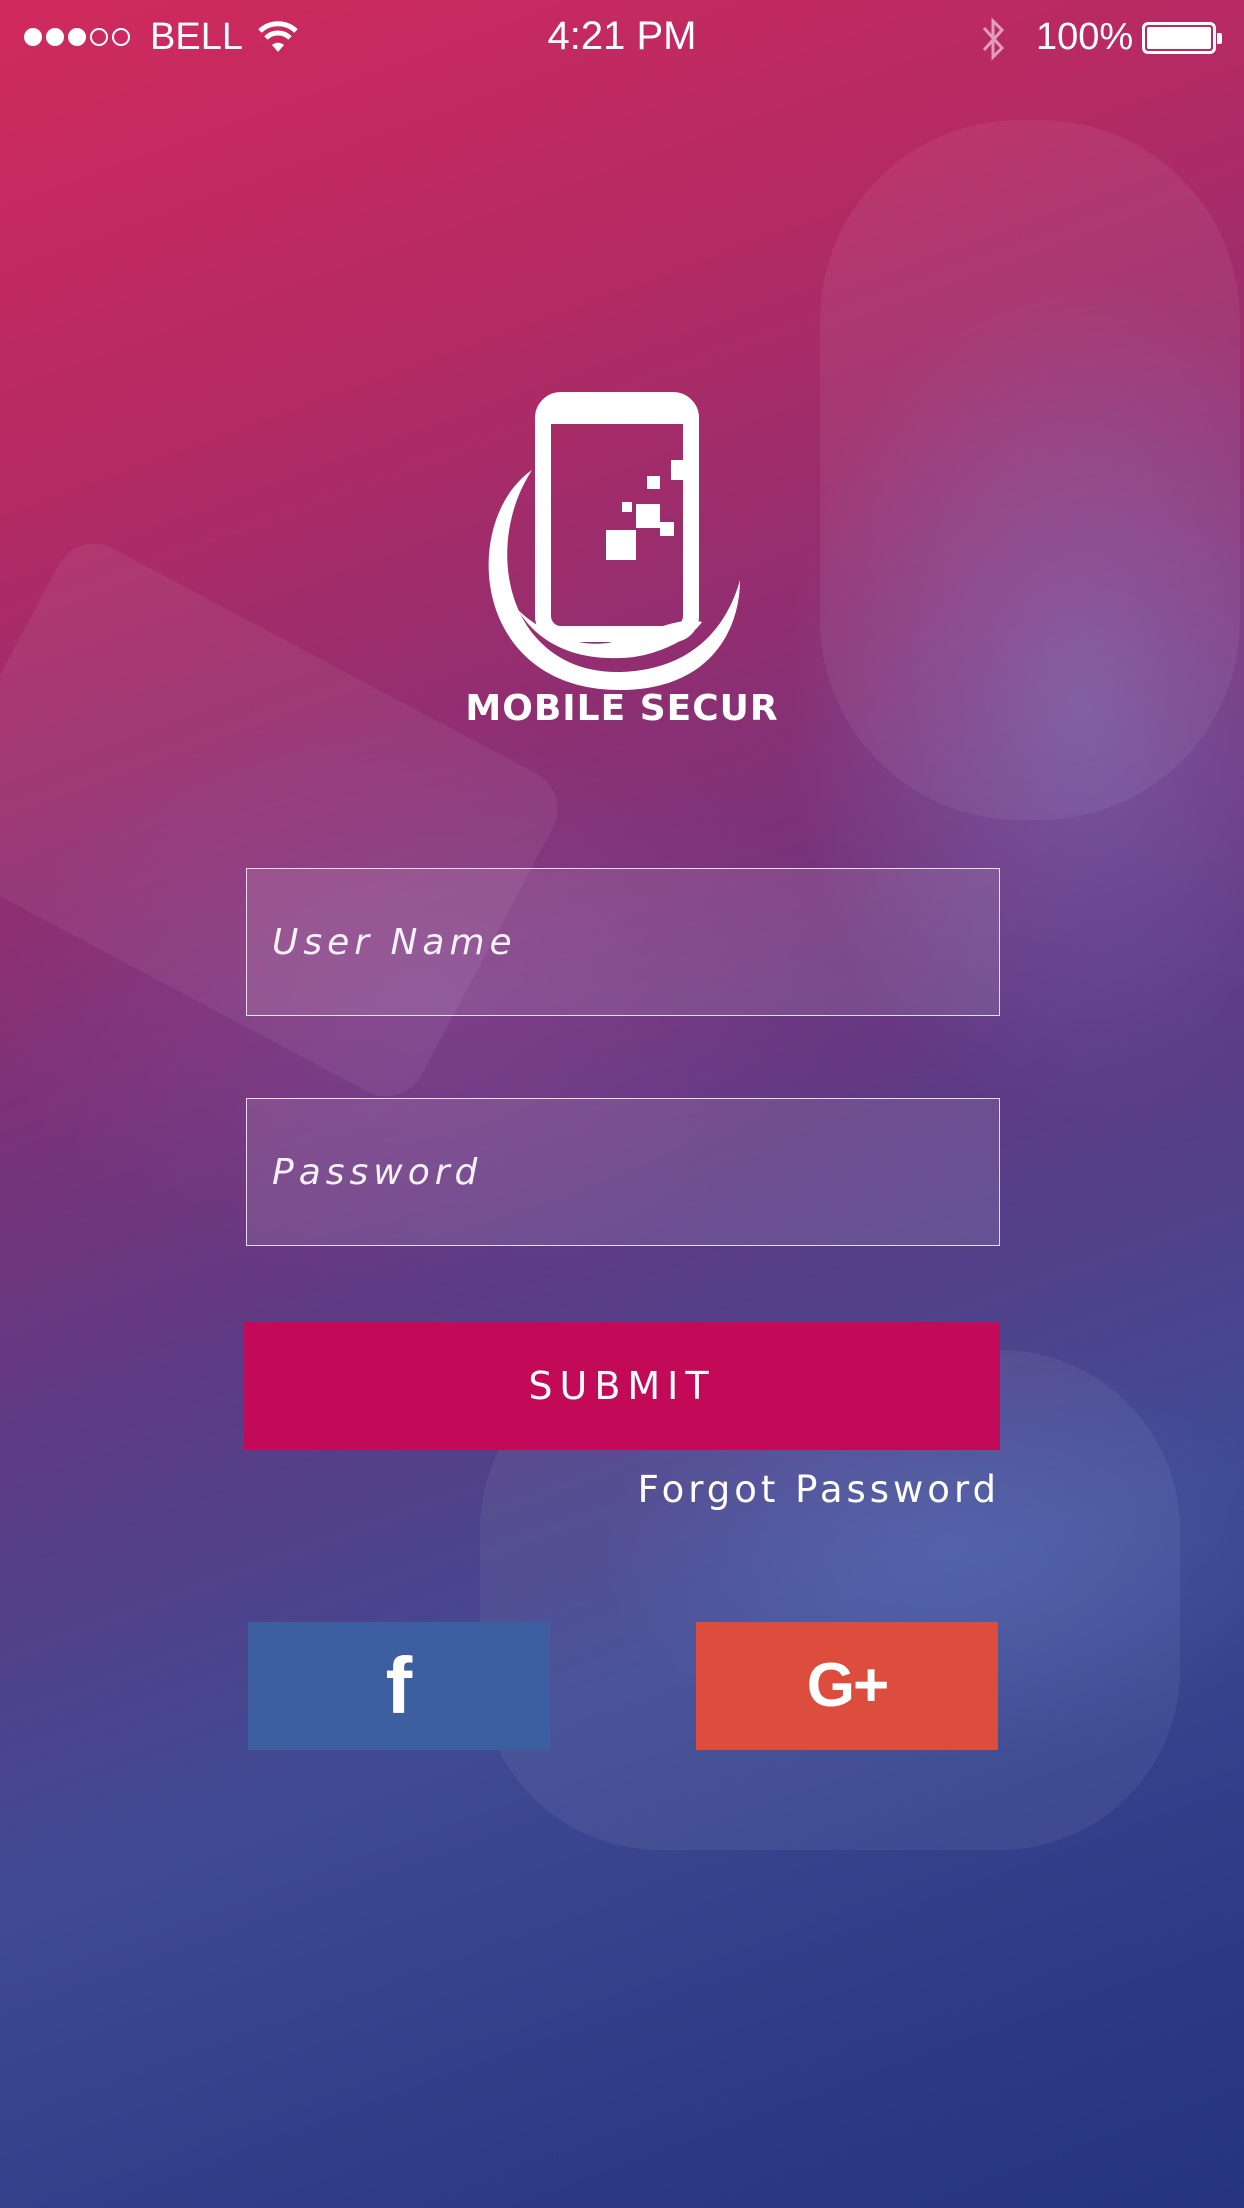 The height and width of the screenshot is (2208, 1244). I want to click on battery-percentage: 100%, so click(1085, 37).